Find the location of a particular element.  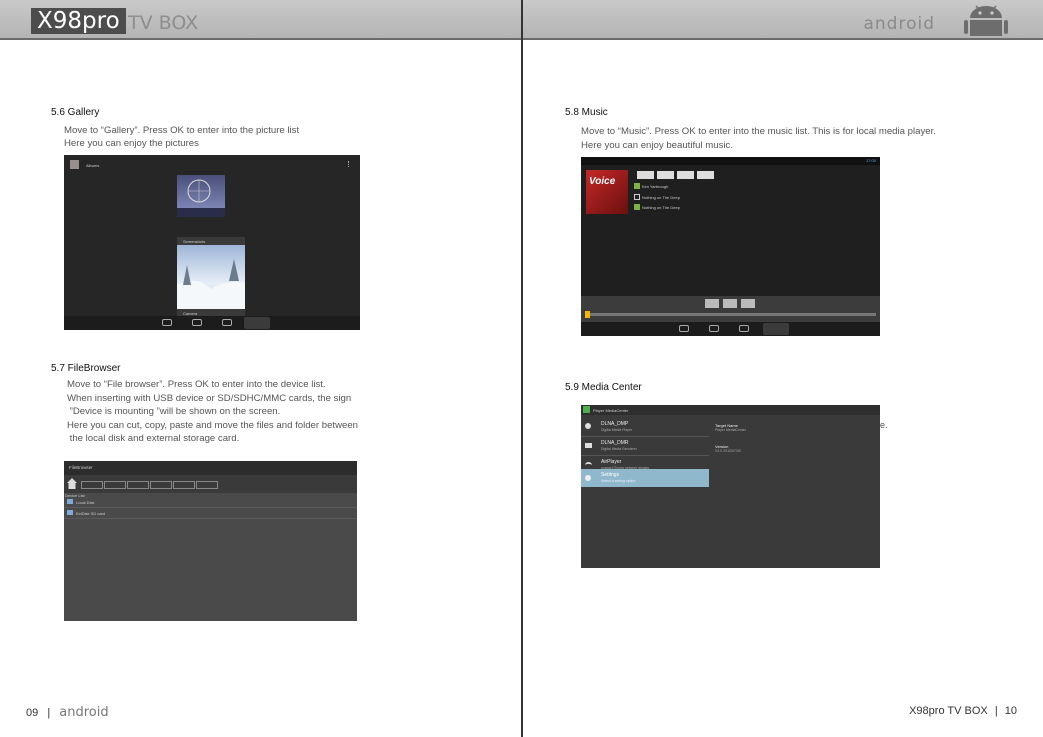

menu-item-name: AirPlayer is located at coordinates (611, 462).